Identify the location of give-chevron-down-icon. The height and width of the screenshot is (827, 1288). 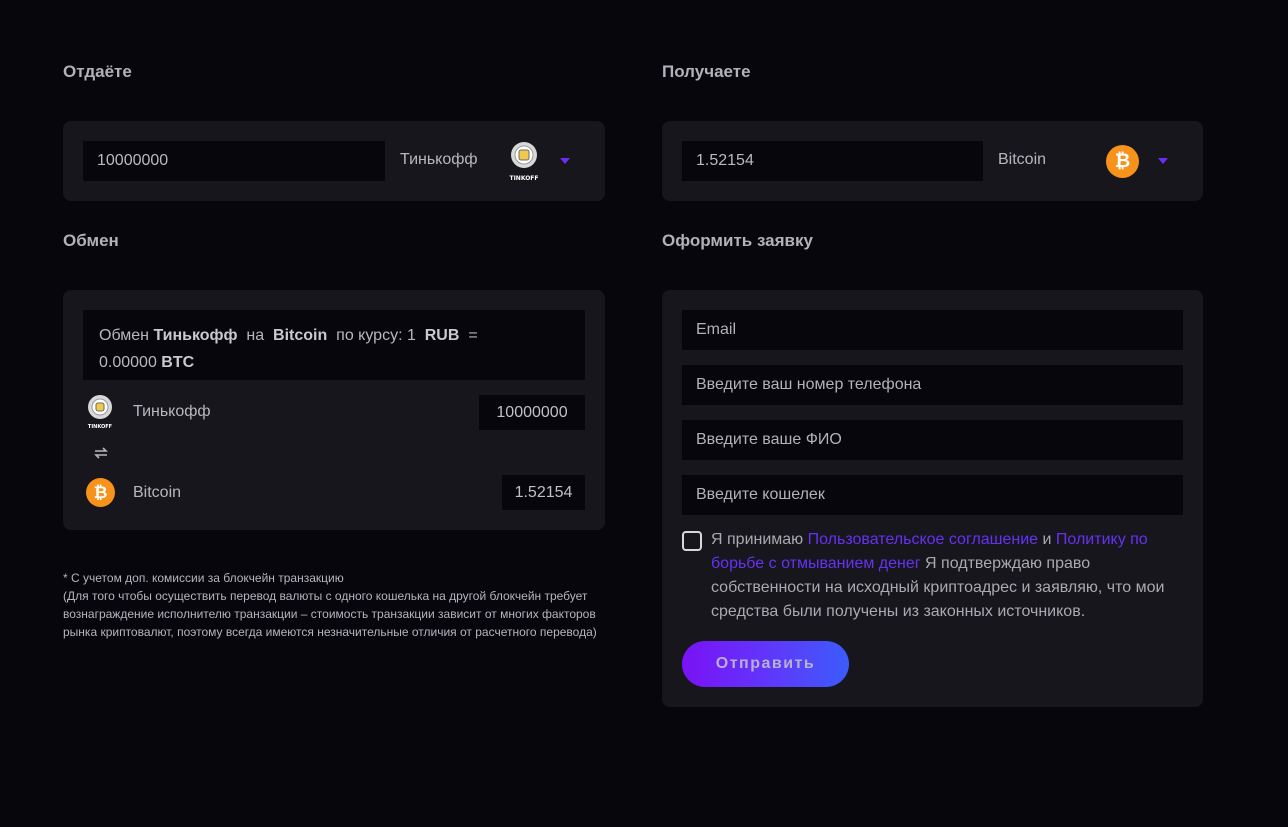
(565, 161).